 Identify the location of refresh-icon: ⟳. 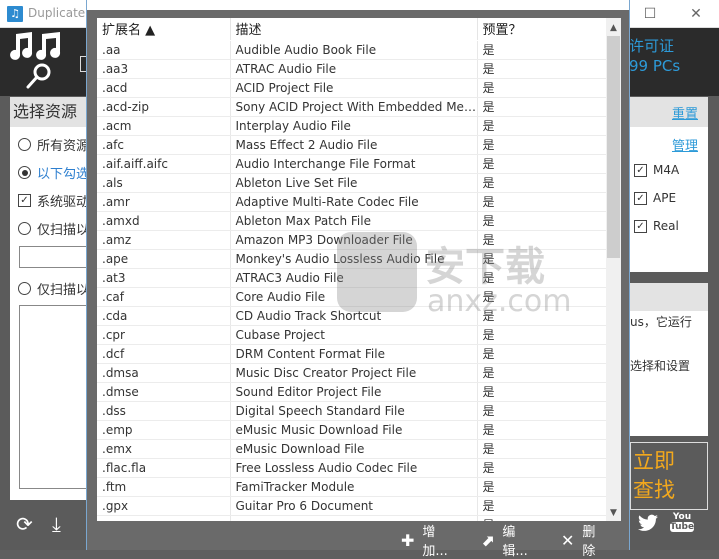
(24, 524).